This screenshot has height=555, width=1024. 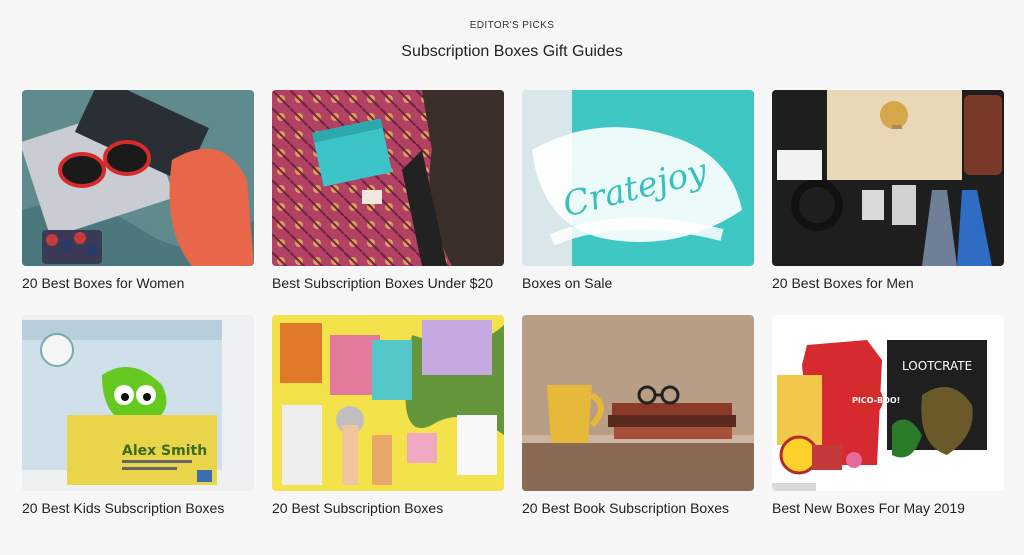 What do you see at coordinates (567, 283) in the screenshot?
I see `guide-title: Boxes on Sale` at bounding box center [567, 283].